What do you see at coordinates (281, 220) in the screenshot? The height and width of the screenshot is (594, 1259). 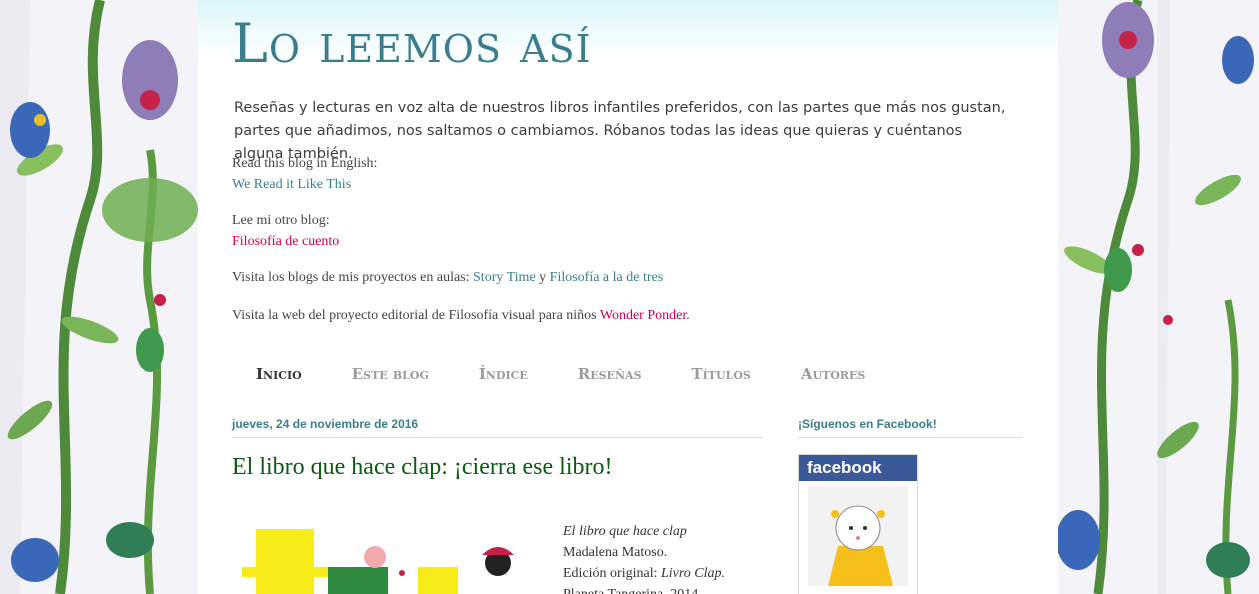 I see `other-blog-label: Lee mi otro blog:` at bounding box center [281, 220].